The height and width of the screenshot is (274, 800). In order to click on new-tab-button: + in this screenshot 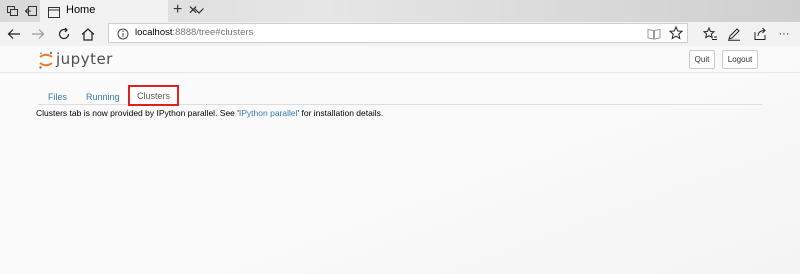, I will do `click(177, 10)`.